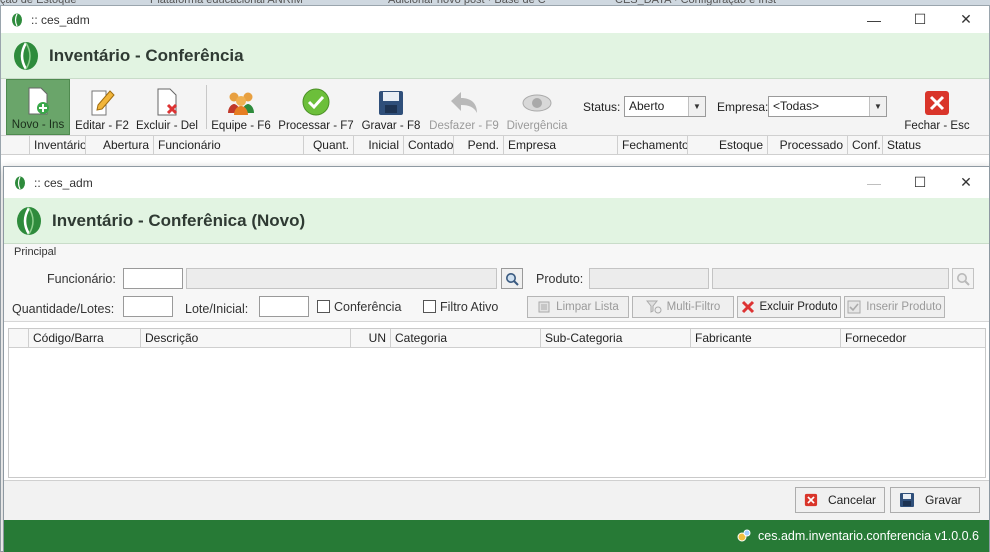  I want to click on status-label: Status:, so click(602, 107).